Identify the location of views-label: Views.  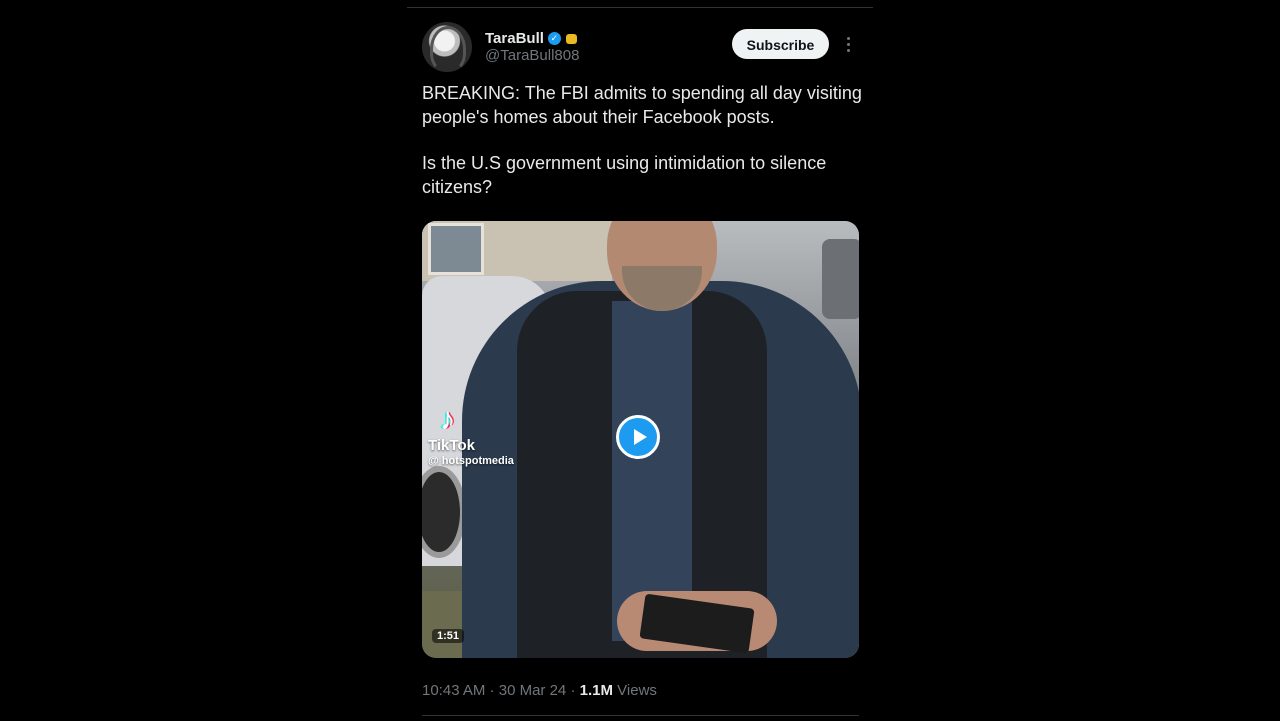
(637, 690).